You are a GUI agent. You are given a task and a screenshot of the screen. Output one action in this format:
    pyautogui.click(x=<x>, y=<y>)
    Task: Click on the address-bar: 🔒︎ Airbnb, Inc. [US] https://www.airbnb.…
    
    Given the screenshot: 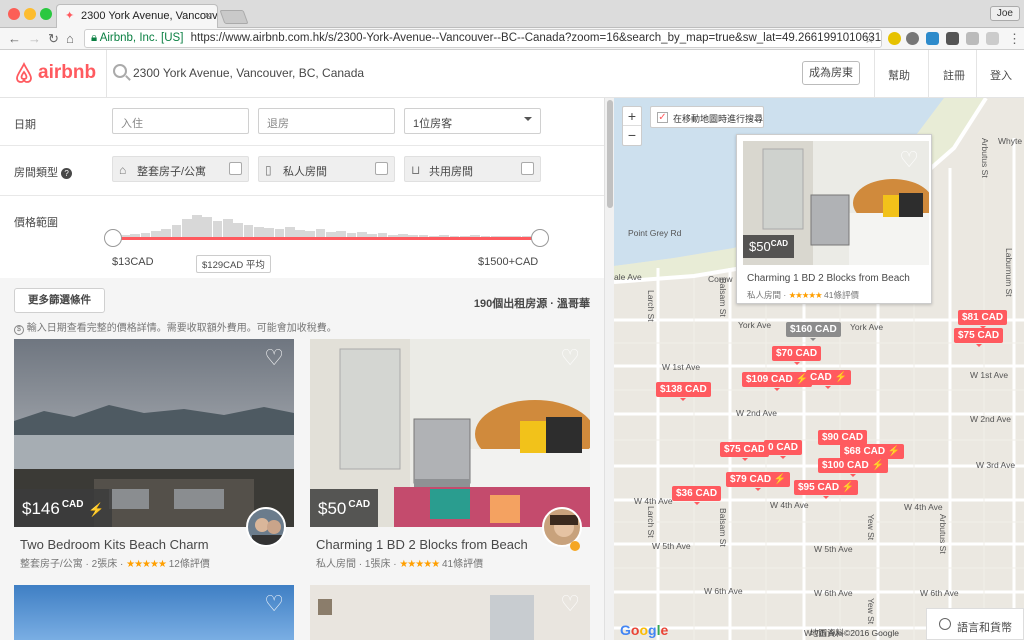 What is the action you would take?
    pyautogui.click(x=483, y=38)
    